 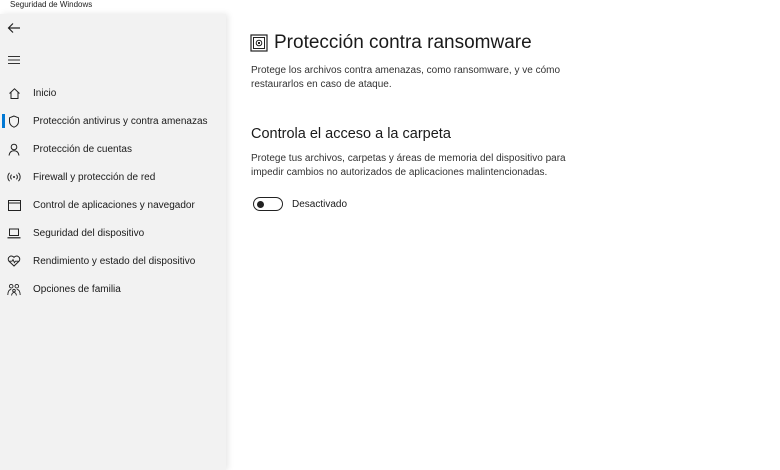 I want to click on page-title: Protección contra ransomware, so click(x=403, y=42).